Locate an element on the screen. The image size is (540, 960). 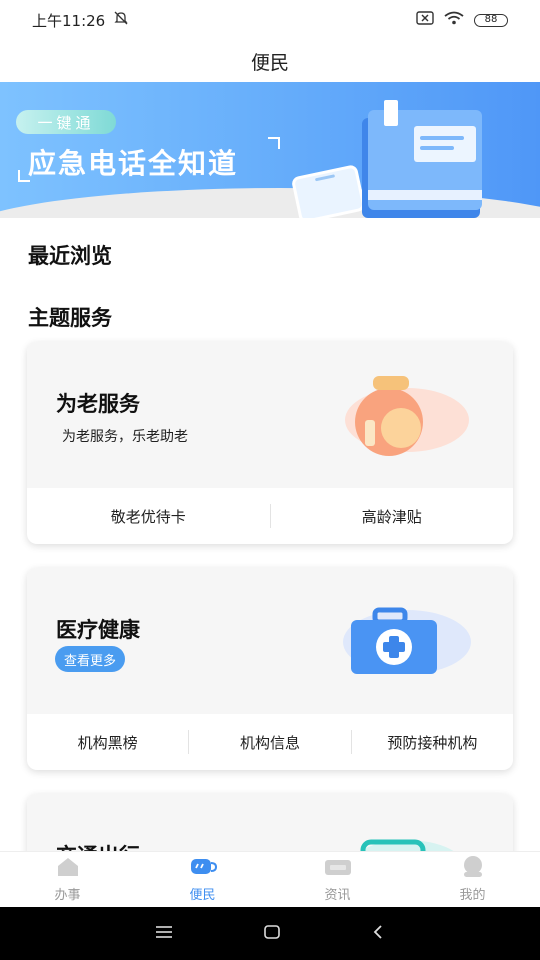
card-subtitle: 为老服务，乐老助老 is located at coordinates (125, 437).